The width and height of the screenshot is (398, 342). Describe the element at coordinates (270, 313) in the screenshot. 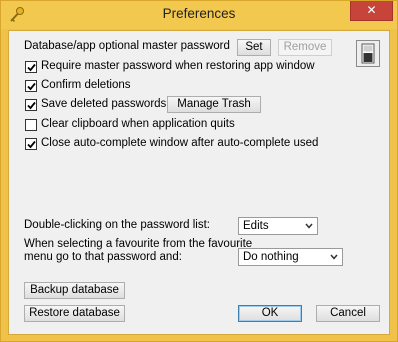

I see `ok-button: OK` at that location.